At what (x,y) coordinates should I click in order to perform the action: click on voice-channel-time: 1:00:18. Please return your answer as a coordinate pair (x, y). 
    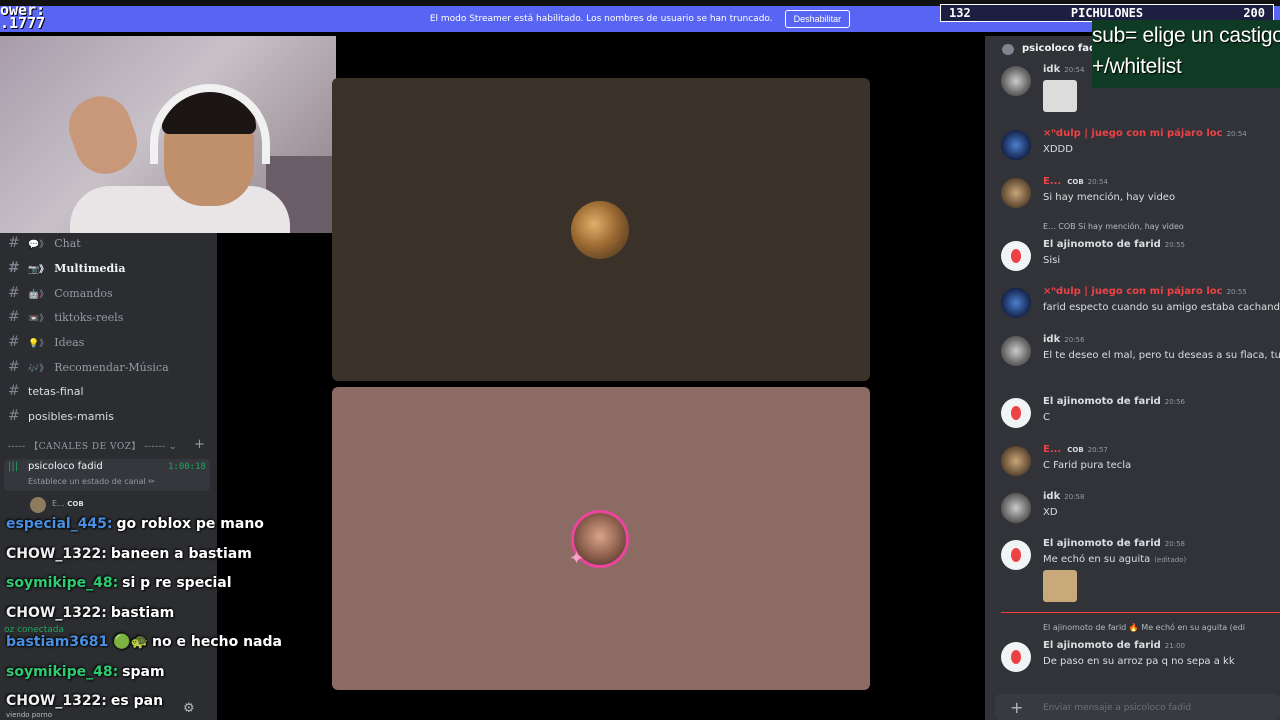
    Looking at the image, I should click on (187, 467).